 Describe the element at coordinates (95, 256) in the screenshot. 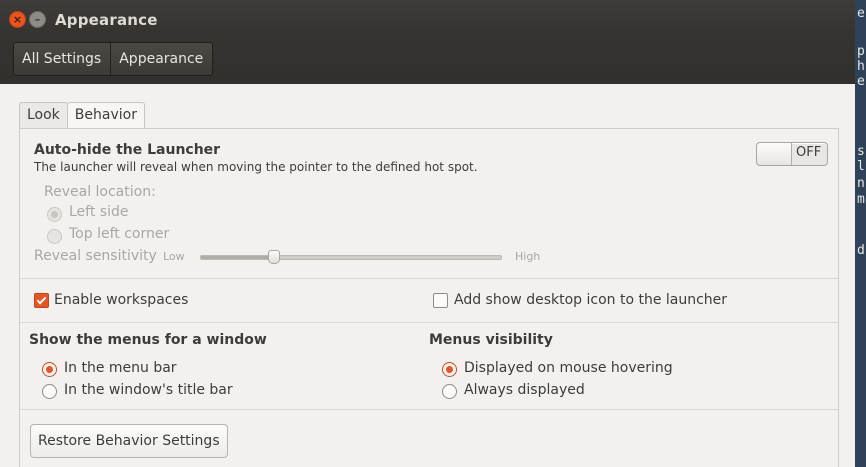

I see `reveal-sensitivity-label: Reveal sensitivity` at that location.